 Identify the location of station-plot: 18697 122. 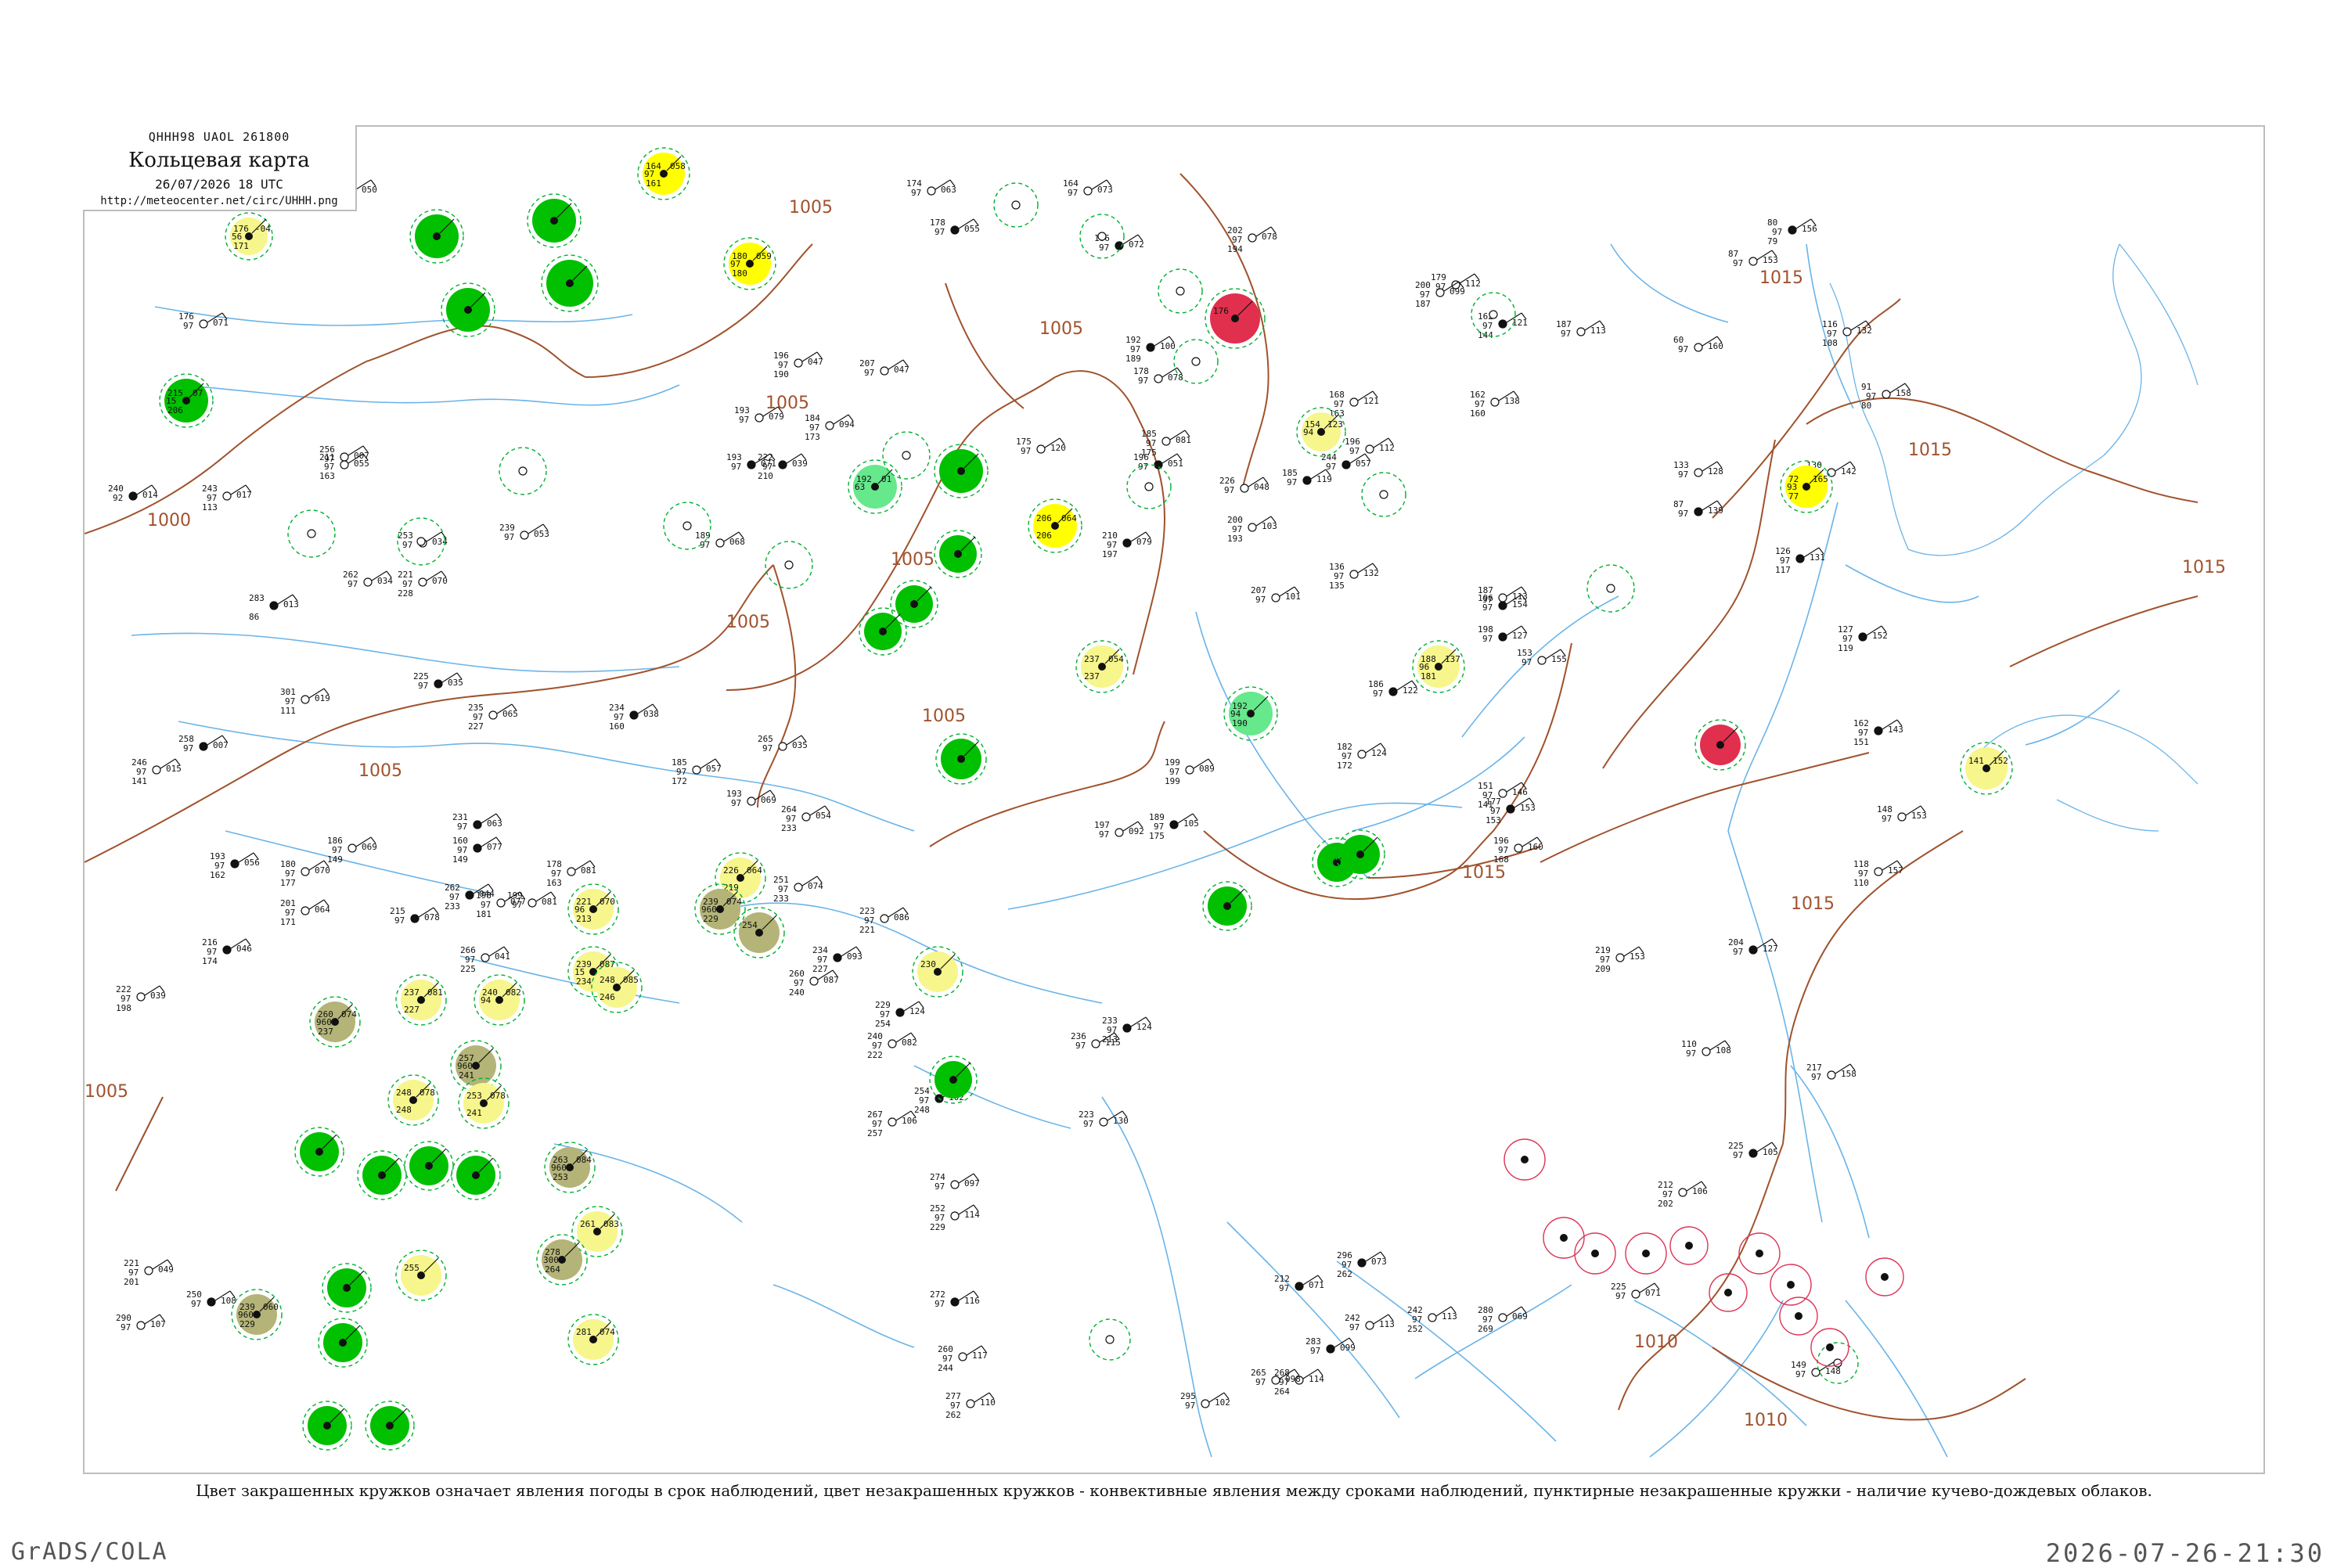
(1393, 689).